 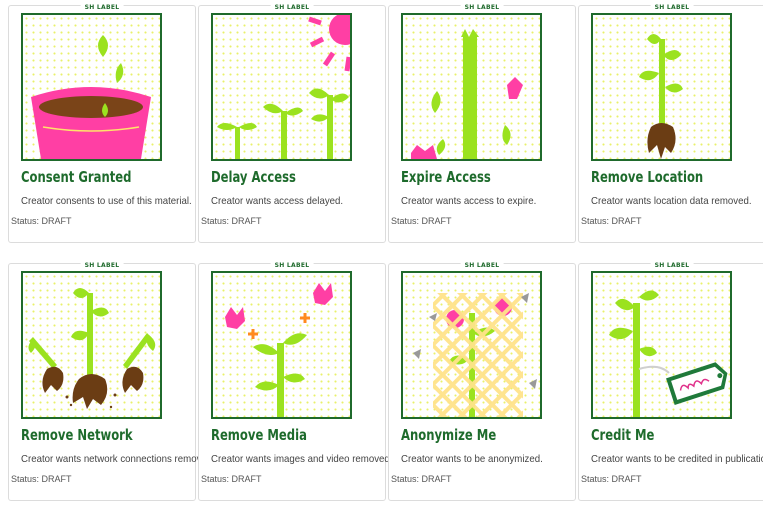 What do you see at coordinates (76, 177) in the screenshot?
I see `card-title: Consent Granted` at bounding box center [76, 177].